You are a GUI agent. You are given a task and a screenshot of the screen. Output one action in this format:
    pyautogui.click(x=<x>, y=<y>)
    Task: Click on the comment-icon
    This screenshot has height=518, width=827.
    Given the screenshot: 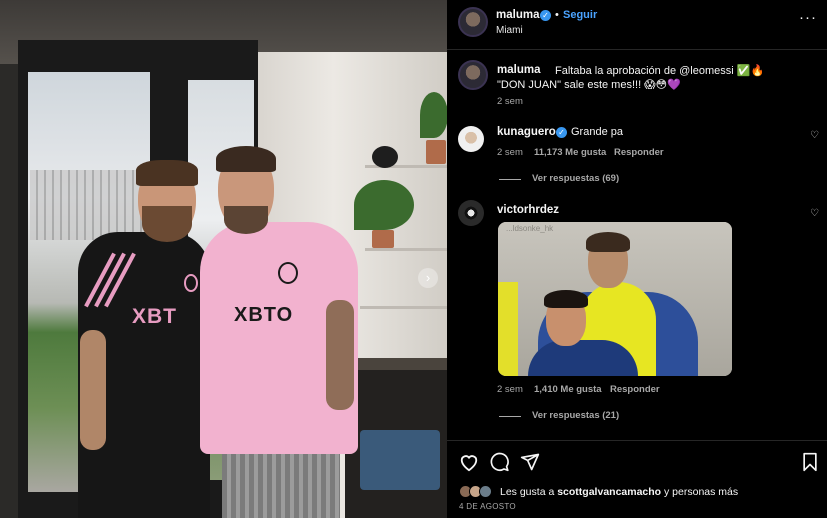 What is the action you would take?
    pyautogui.click(x=499, y=462)
    